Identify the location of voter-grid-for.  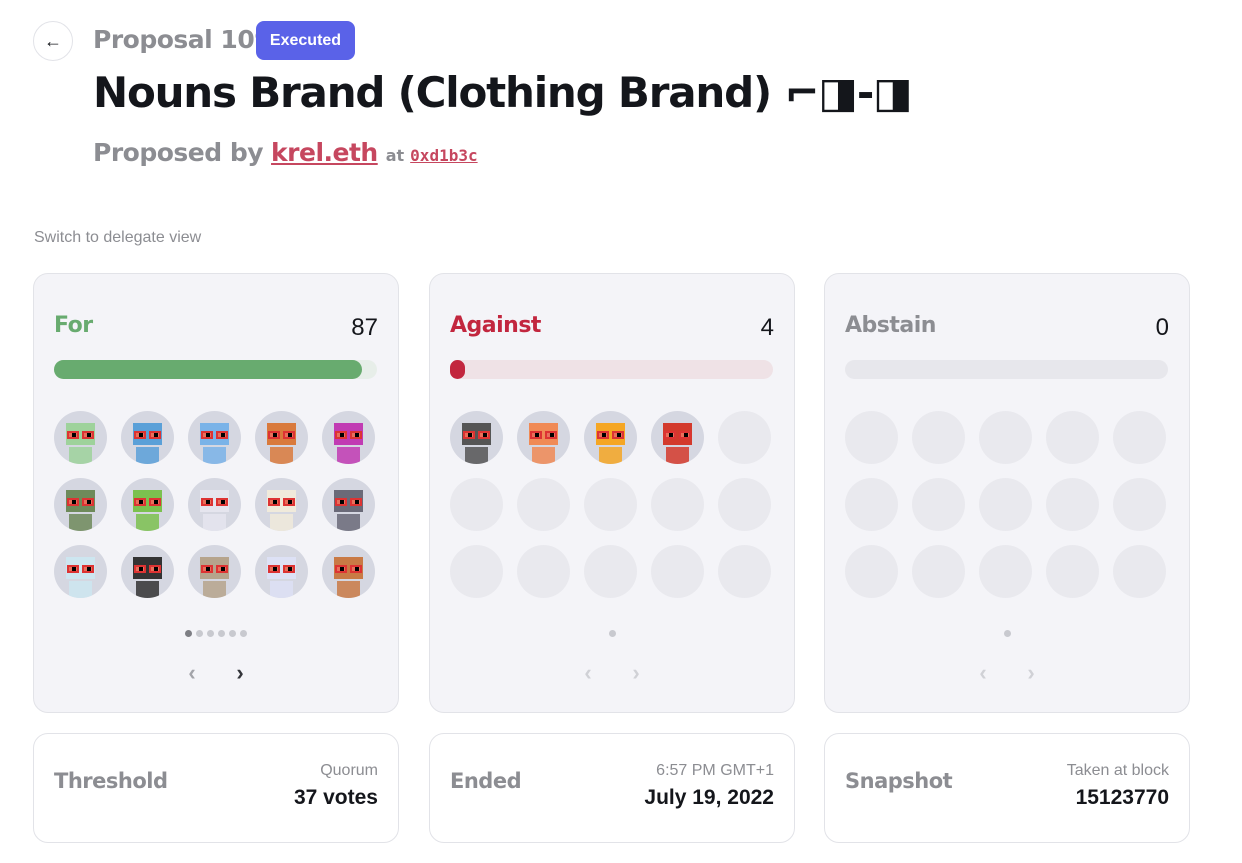
(214, 504).